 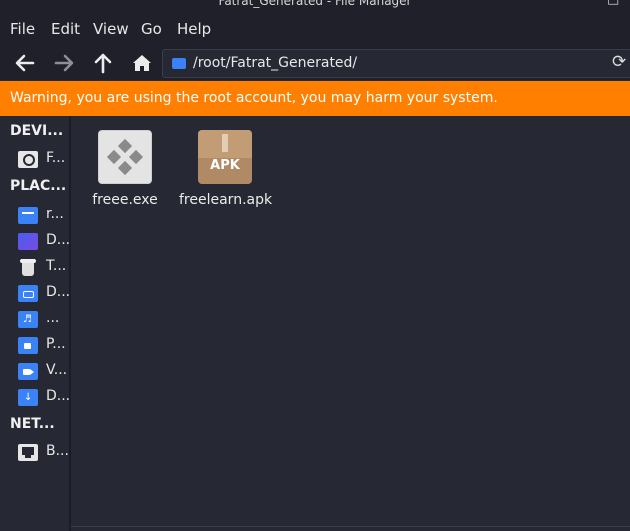 What do you see at coordinates (315, 4) in the screenshot?
I see `window-title: Fatrat_Generated - File Manager` at bounding box center [315, 4].